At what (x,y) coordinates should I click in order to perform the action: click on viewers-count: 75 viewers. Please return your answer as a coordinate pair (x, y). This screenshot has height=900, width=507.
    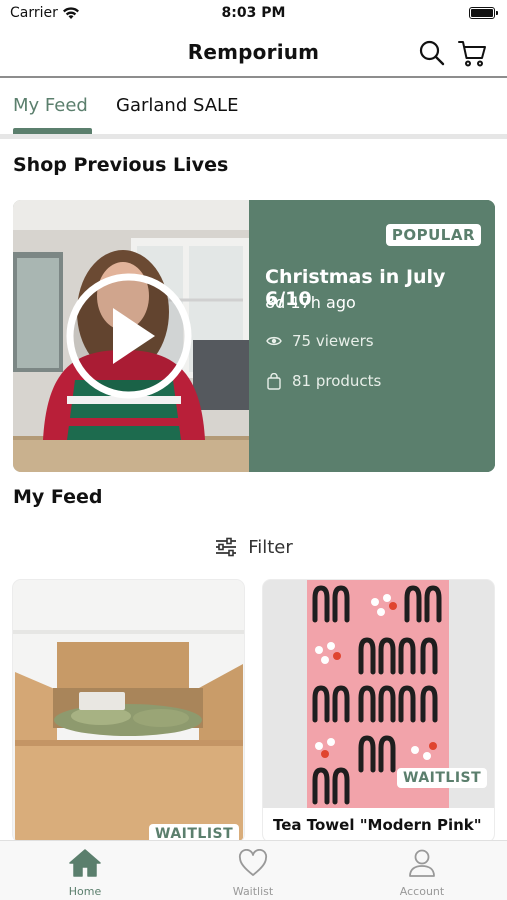
    Looking at the image, I should click on (333, 341).